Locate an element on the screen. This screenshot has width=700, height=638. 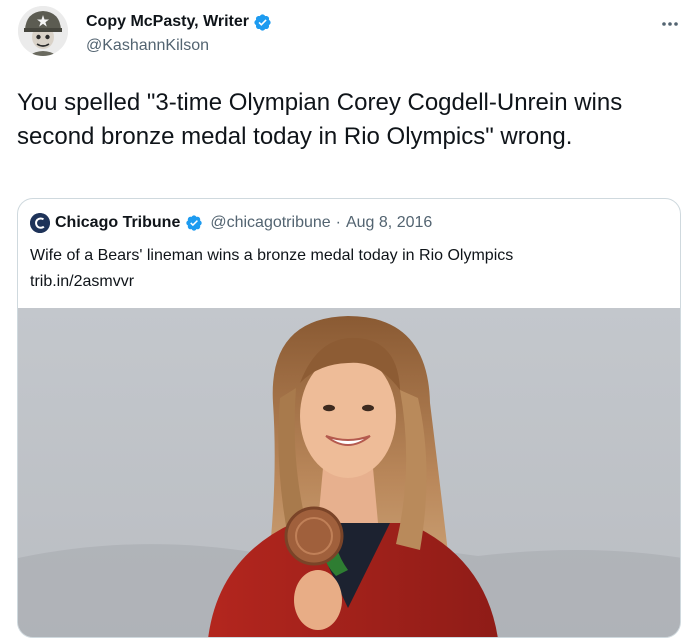
author-avatar is located at coordinates (43, 31).